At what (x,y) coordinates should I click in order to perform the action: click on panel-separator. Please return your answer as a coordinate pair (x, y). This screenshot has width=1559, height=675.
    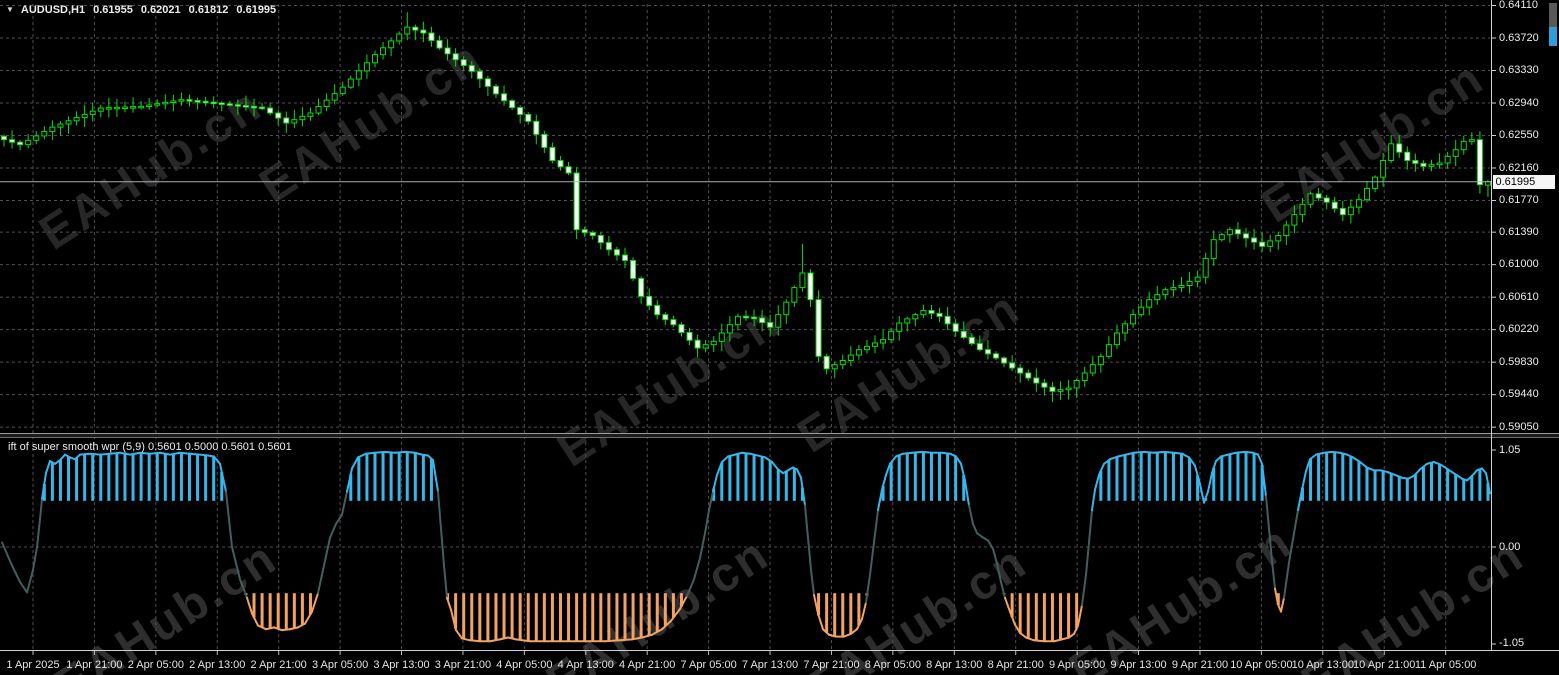
    Looking at the image, I should click on (779, 435).